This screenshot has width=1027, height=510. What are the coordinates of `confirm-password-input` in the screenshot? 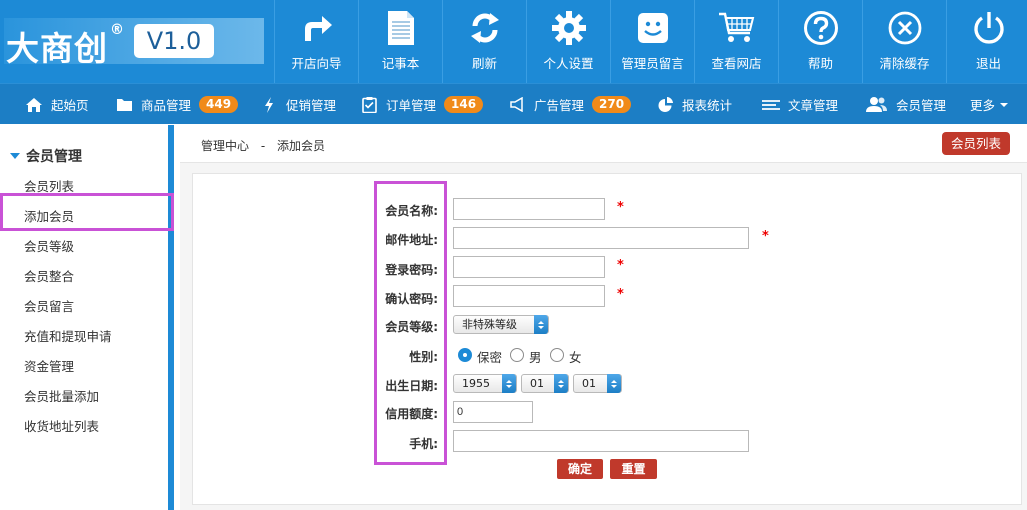 It's located at (529, 296).